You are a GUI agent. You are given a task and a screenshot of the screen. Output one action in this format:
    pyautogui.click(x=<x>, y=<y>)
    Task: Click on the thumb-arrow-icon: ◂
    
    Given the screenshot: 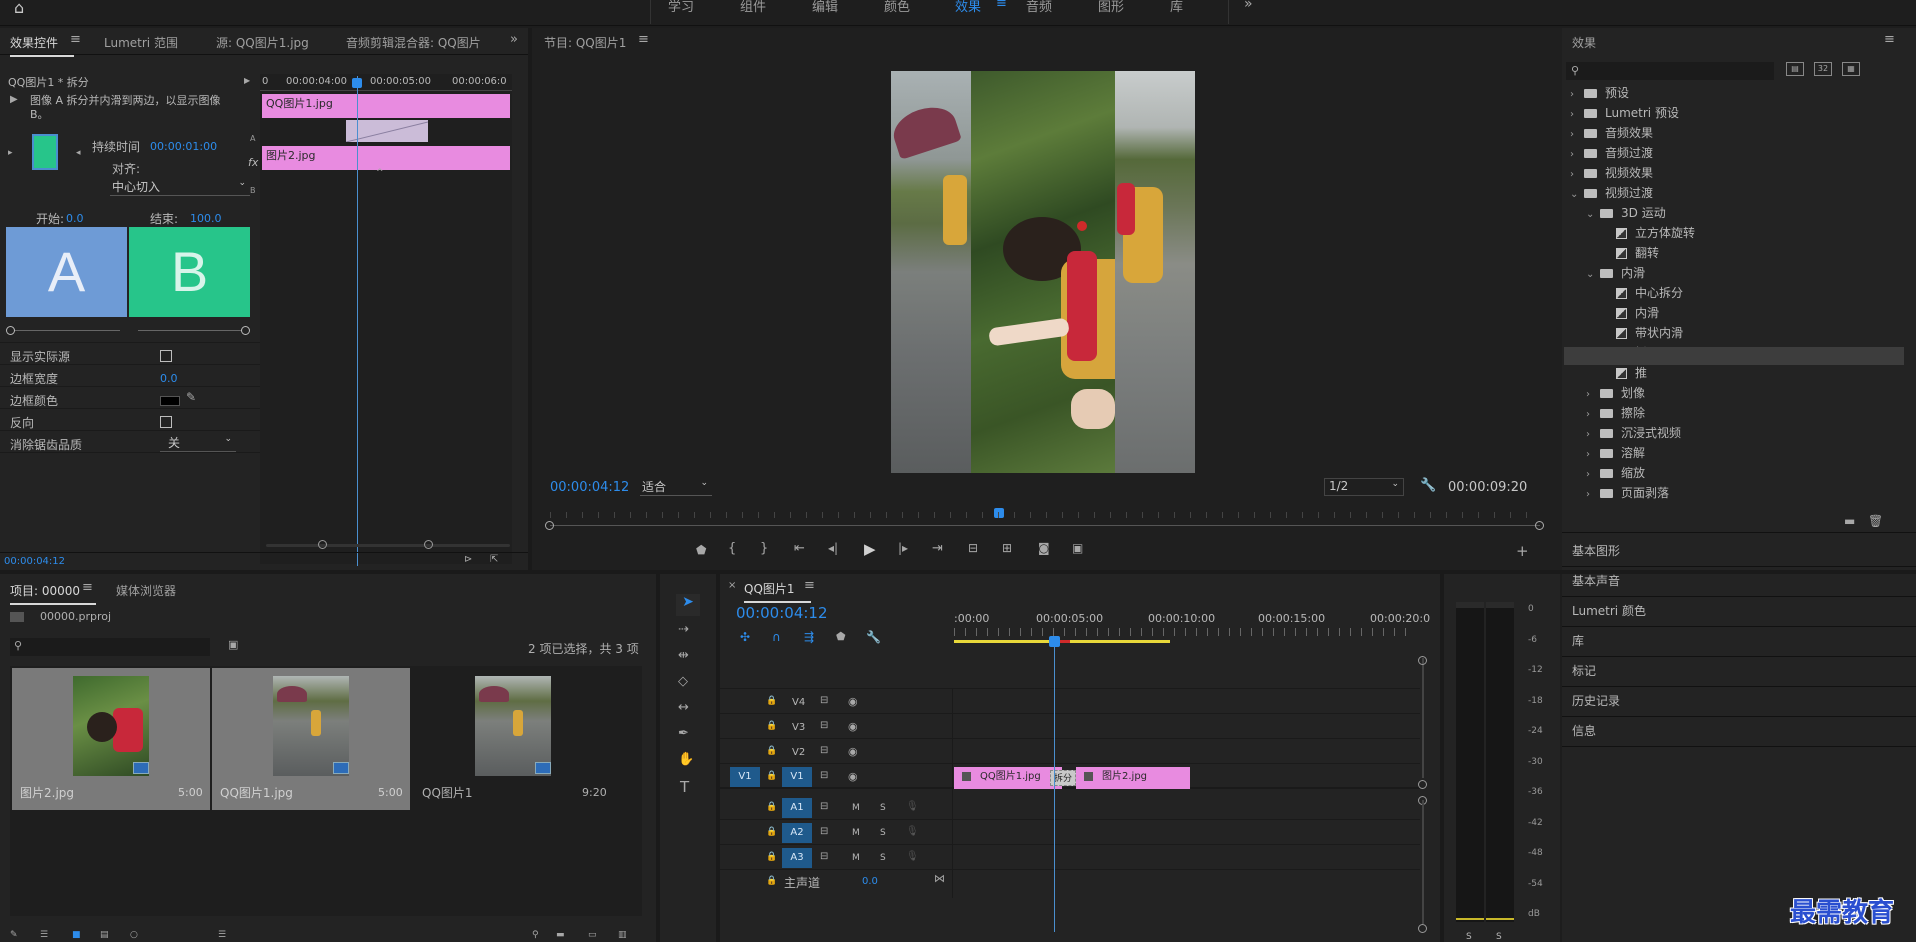 What is the action you would take?
    pyautogui.click(x=78, y=153)
    